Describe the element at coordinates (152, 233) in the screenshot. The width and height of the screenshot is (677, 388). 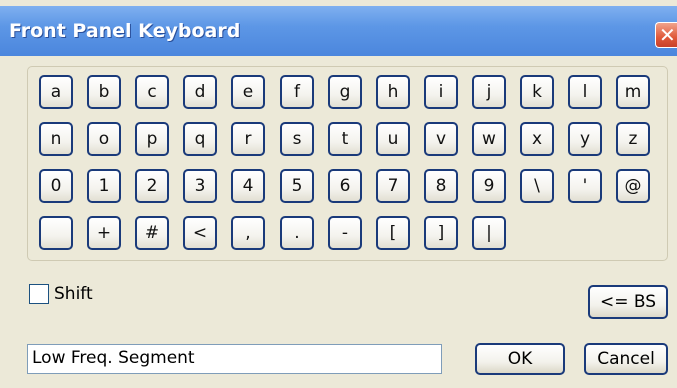
I see `key: #` at that location.